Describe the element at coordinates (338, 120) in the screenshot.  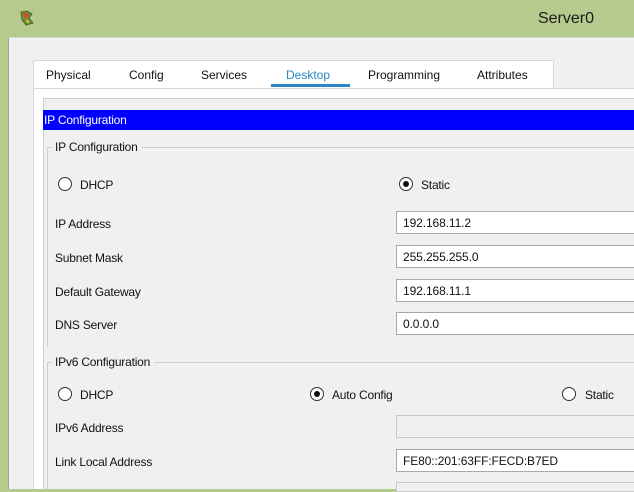
I see `ip-config-header: IP Configuration` at that location.